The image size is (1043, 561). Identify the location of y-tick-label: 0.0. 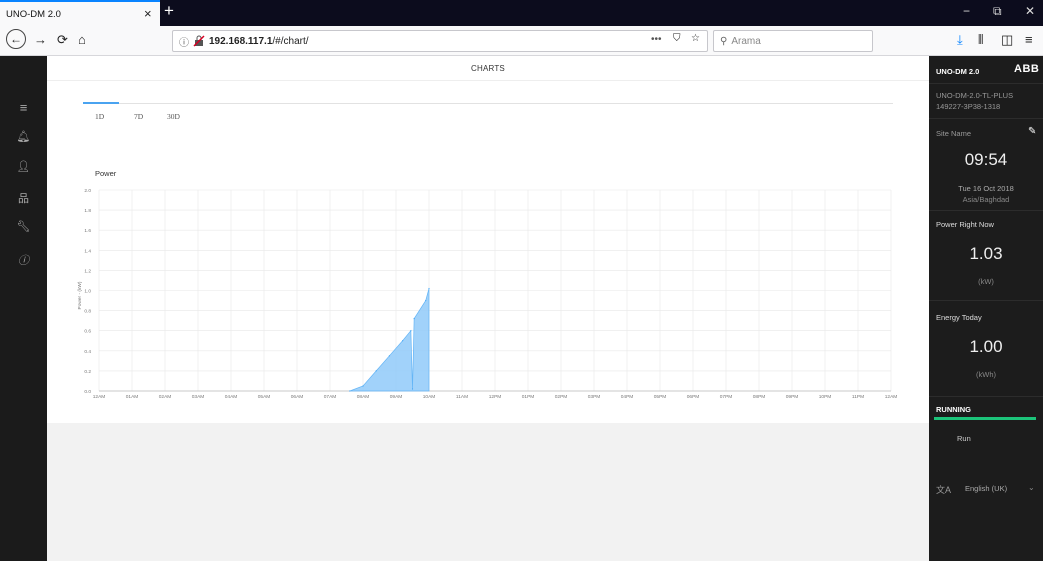
(87, 392).